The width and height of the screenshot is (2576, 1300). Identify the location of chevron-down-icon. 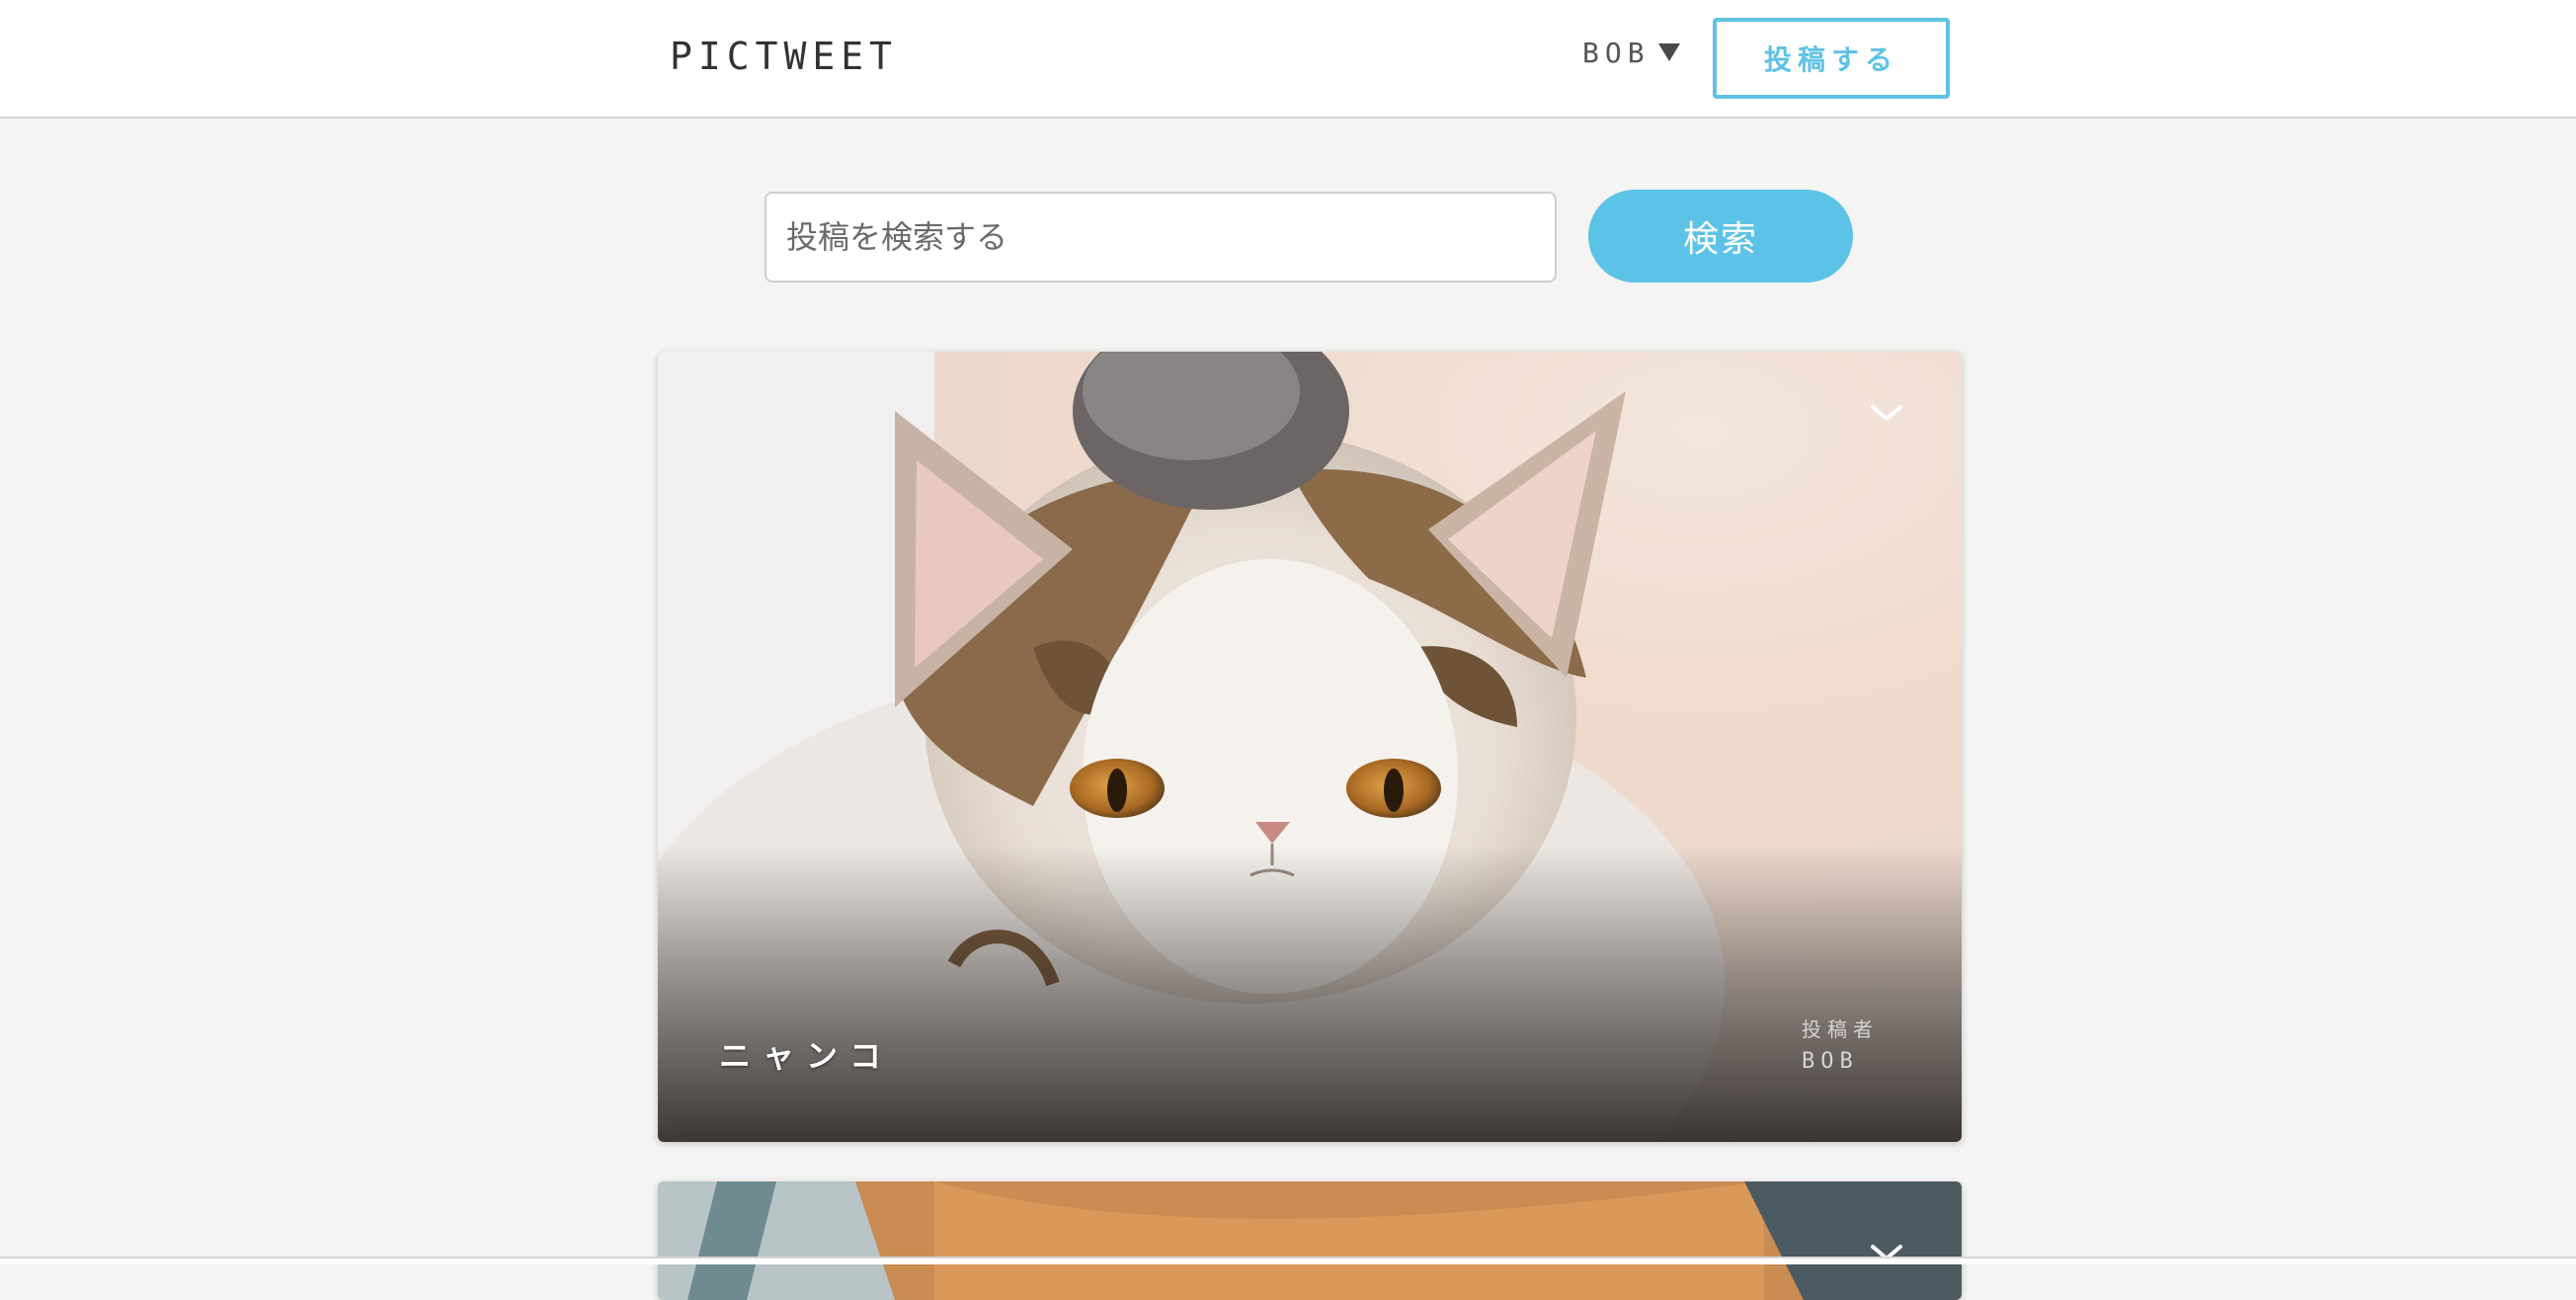
(1886, 413).